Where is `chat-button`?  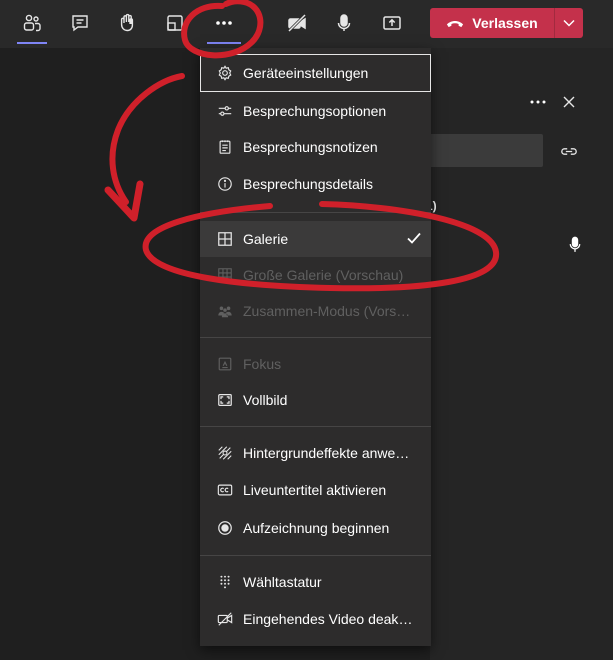 chat-button is located at coordinates (80, 23).